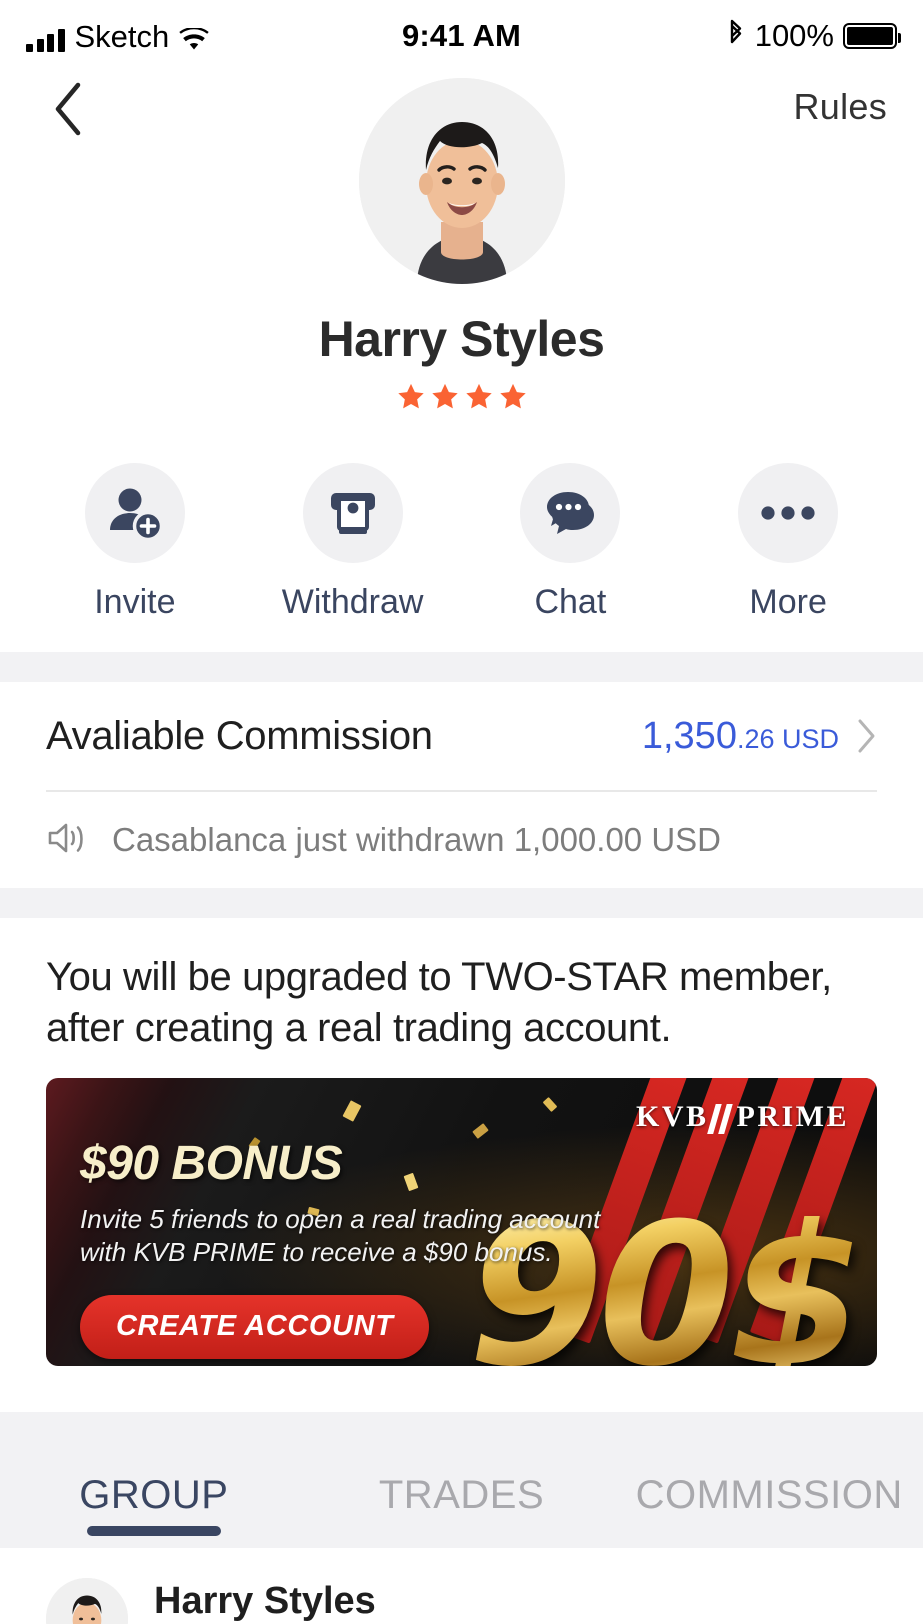  What do you see at coordinates (154, 1495) in the screenshot?
I see `tab-label: GROUP` at bounding box center [154, 1495].